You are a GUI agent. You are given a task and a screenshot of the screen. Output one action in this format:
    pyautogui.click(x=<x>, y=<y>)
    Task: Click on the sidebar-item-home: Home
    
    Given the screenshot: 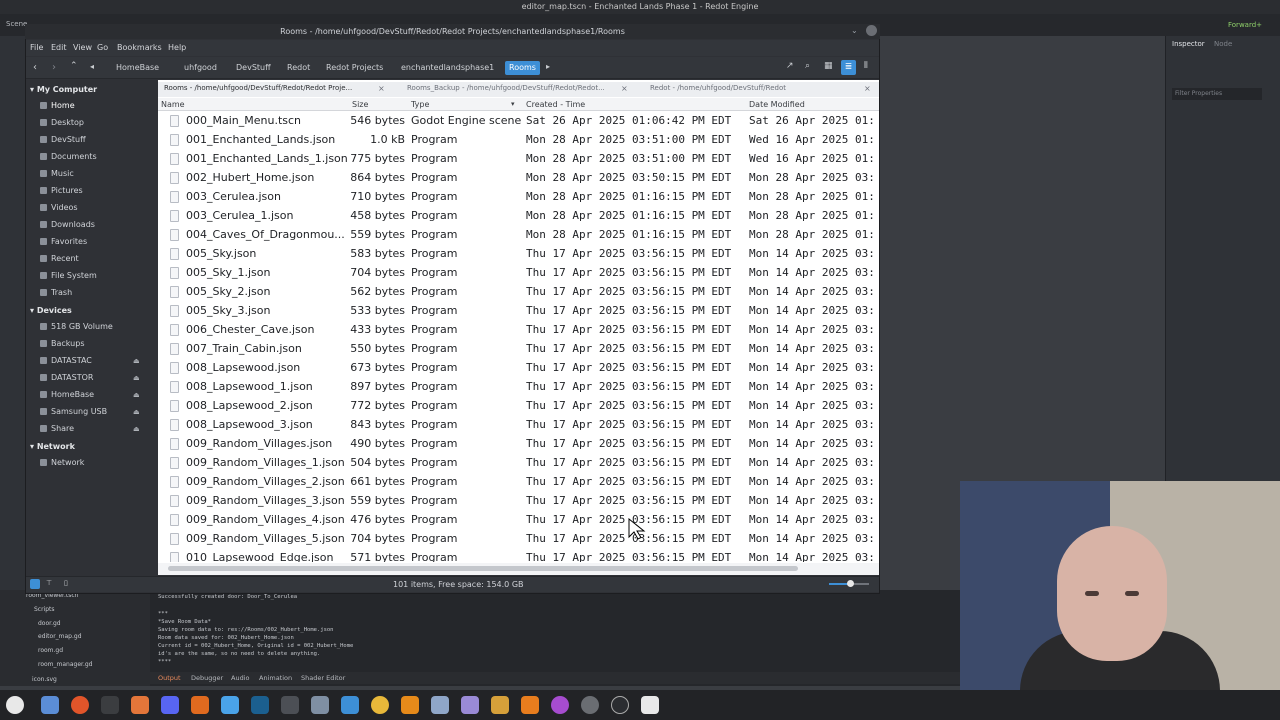 What is the action you would take?
    pyautogui.click(x=57, y=105)
    